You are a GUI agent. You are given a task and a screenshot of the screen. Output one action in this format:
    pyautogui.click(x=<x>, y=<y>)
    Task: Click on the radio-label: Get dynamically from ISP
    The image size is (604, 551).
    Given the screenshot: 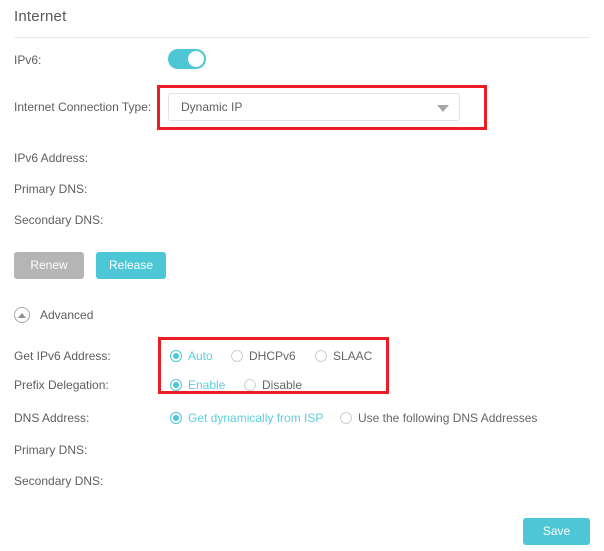 What is the action you would take?
    pyautogui.click(x=256, y=418)
    